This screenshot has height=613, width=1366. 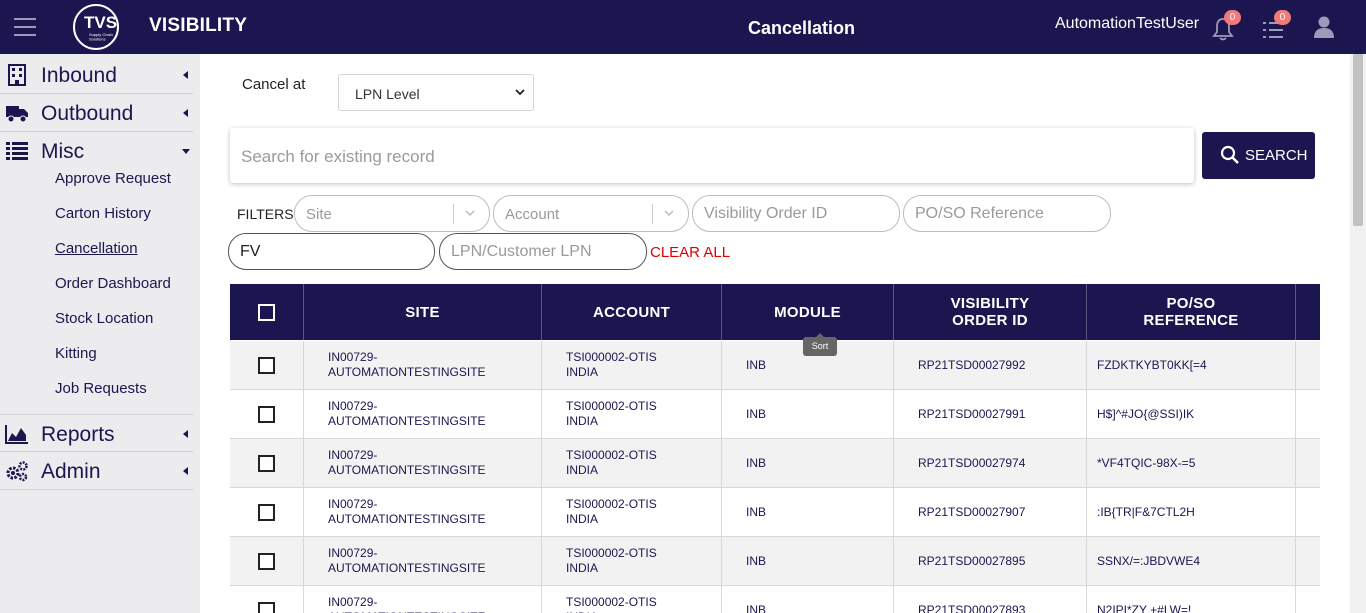 I want to click on notifications-button: 0, so click(x=1226, y=25).